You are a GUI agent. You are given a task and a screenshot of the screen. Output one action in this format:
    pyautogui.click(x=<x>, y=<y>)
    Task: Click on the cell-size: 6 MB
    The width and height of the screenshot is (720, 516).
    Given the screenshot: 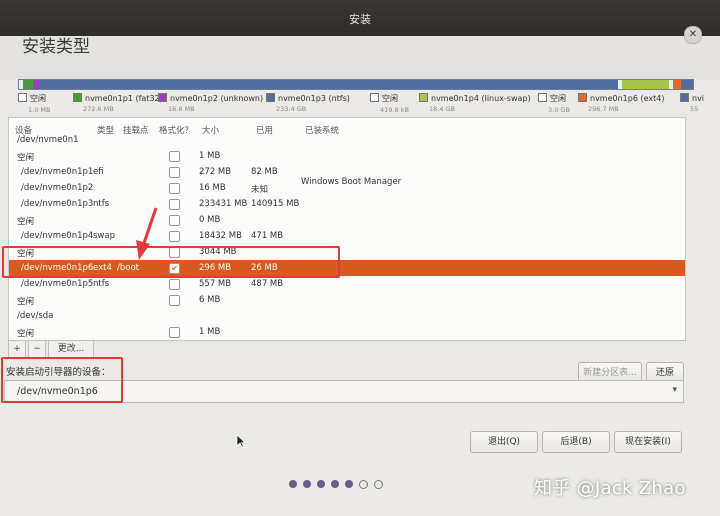 What is the action you would take?
    pyautogui.click(x=210, y=300)
    